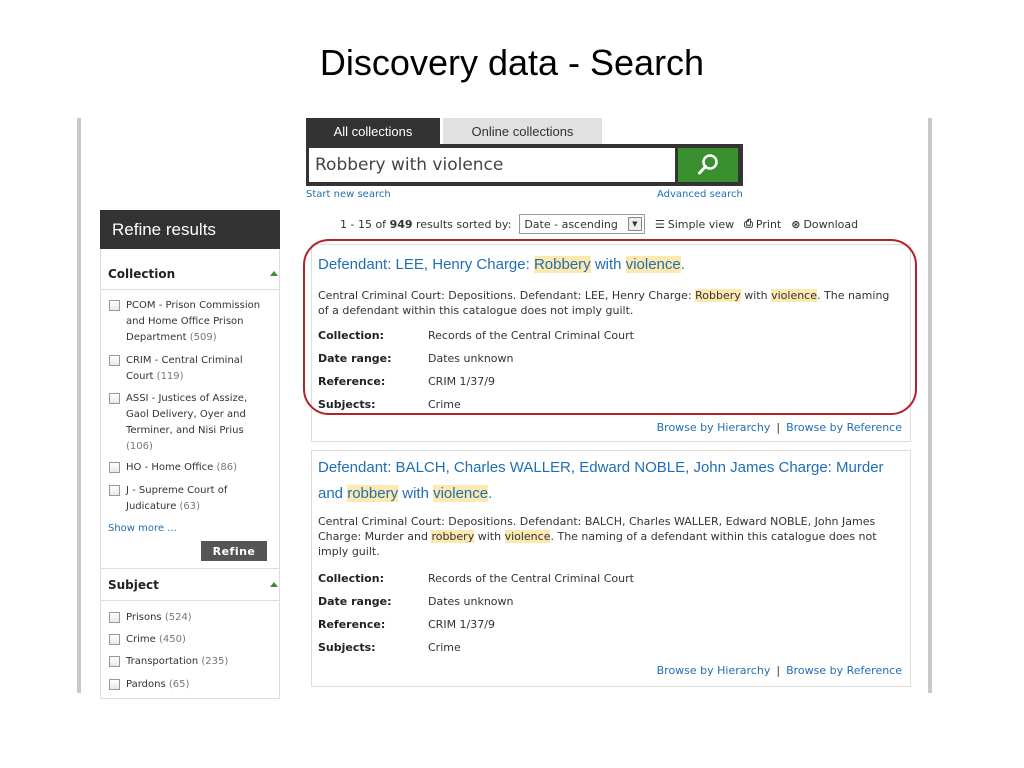  I want to click on sort-value: Date - ascending, so click(571, 224).